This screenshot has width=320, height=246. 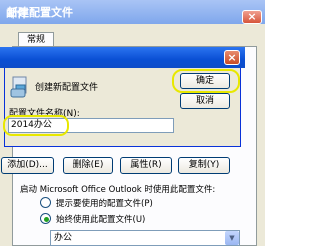 I want to click on properties-button: 属性(R), so click(x=146, y=165).